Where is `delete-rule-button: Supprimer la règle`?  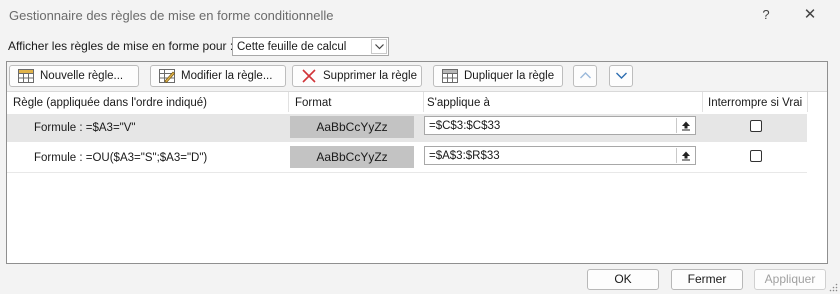
delete-rule-button: Supprimer la règle is located at coordinates (357, 76).